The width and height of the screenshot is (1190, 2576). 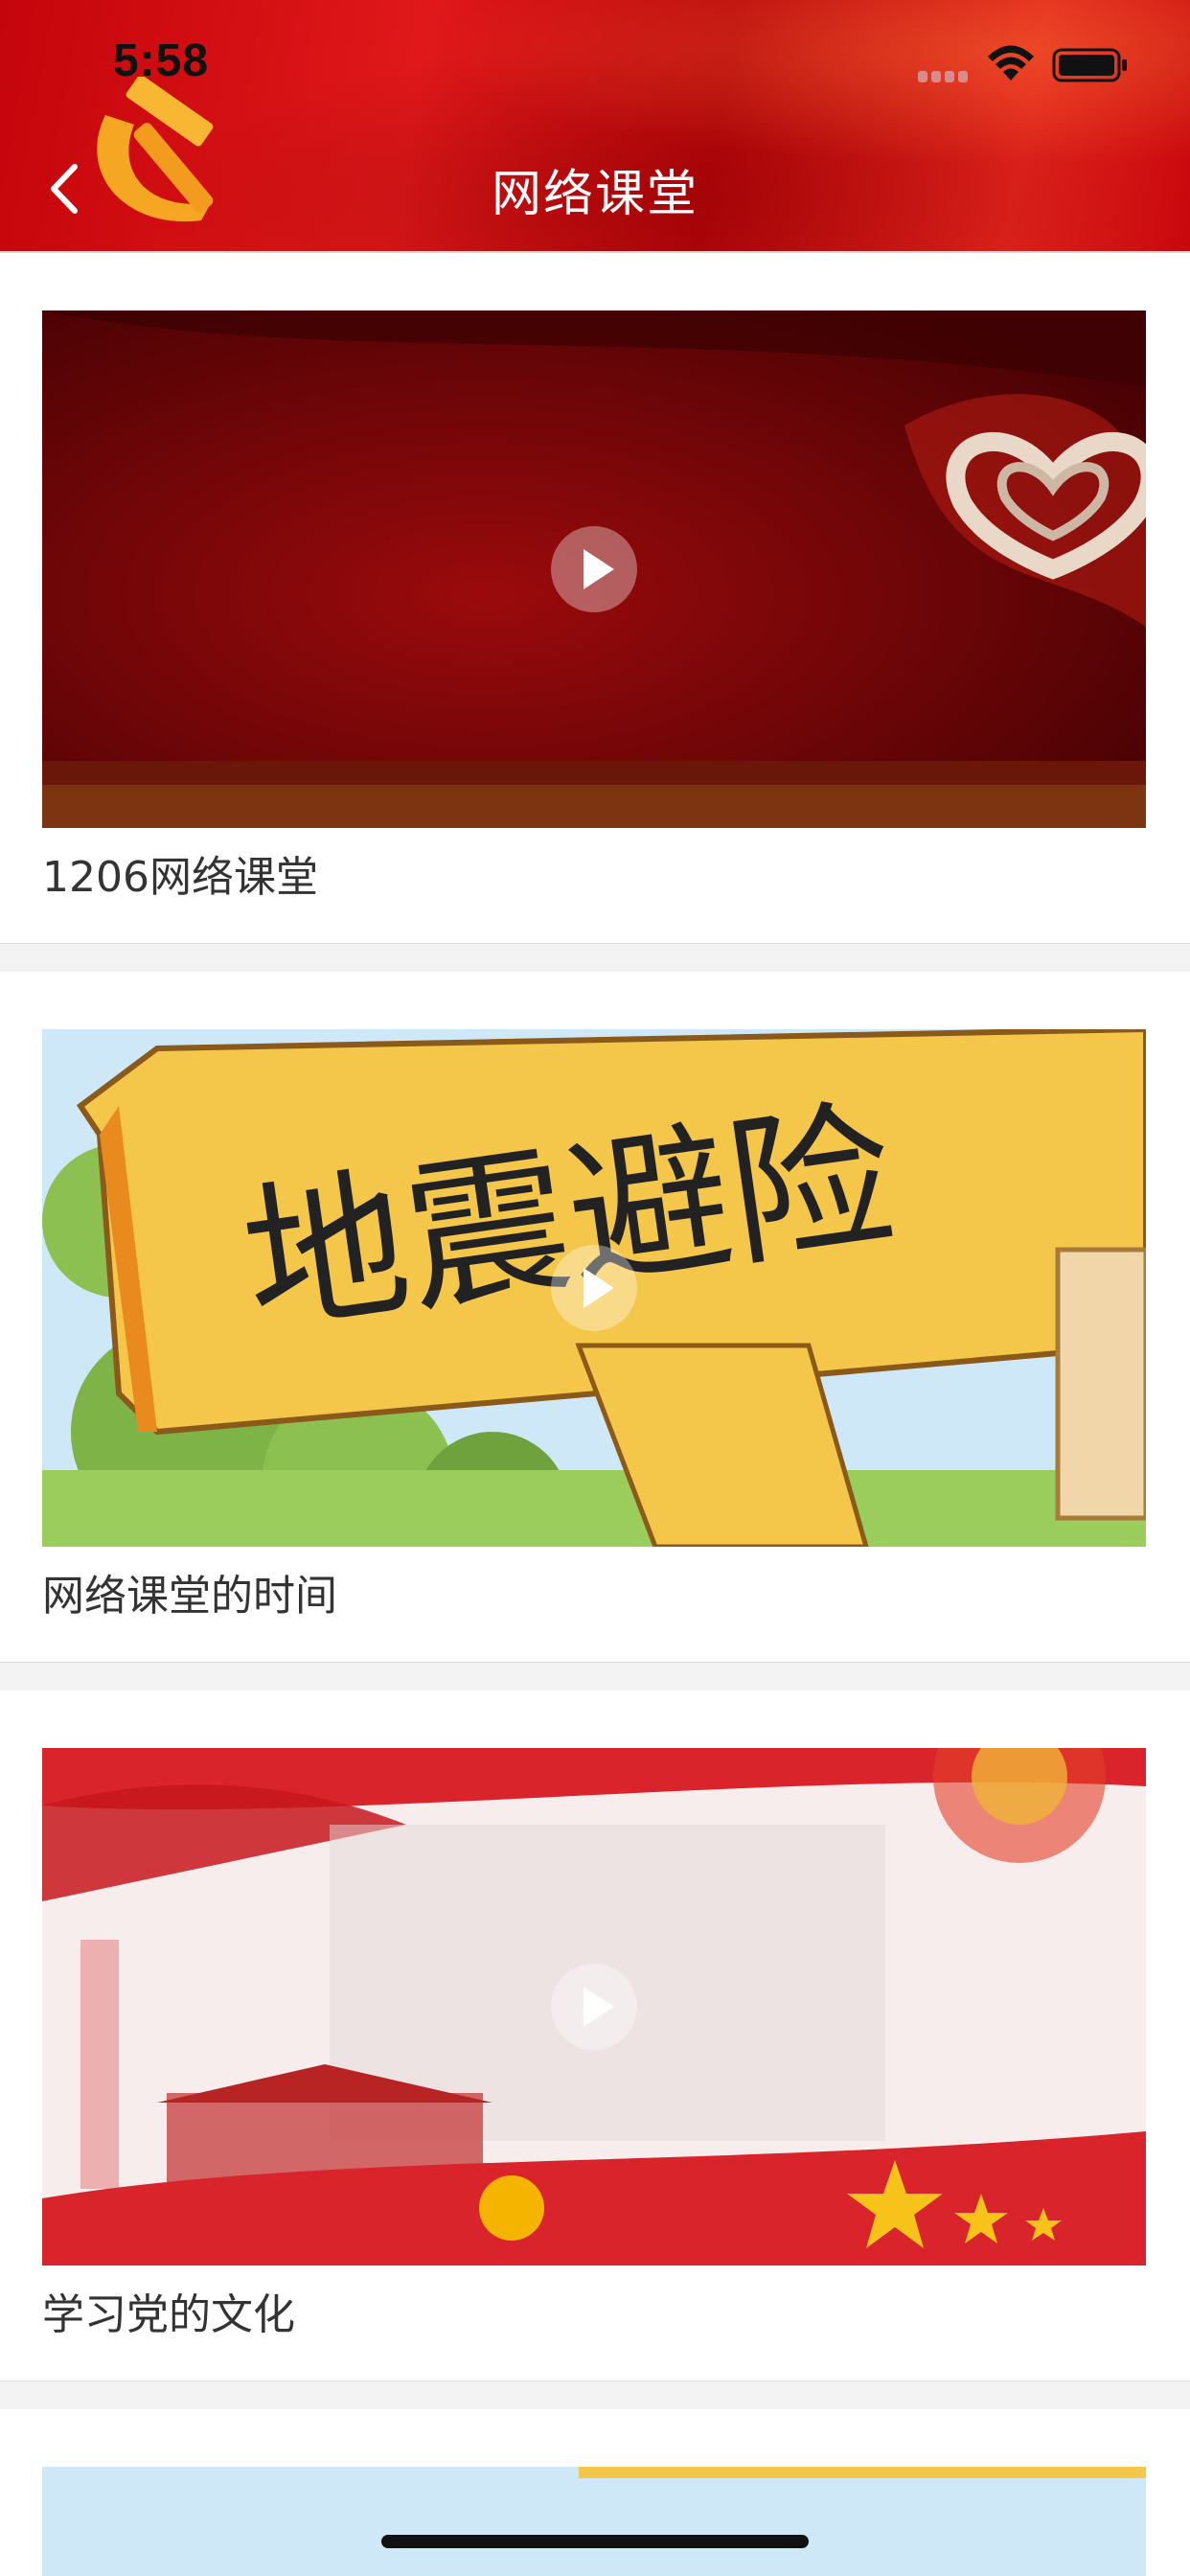 I want to click on home-indicator, so click(x=595, y=2541).